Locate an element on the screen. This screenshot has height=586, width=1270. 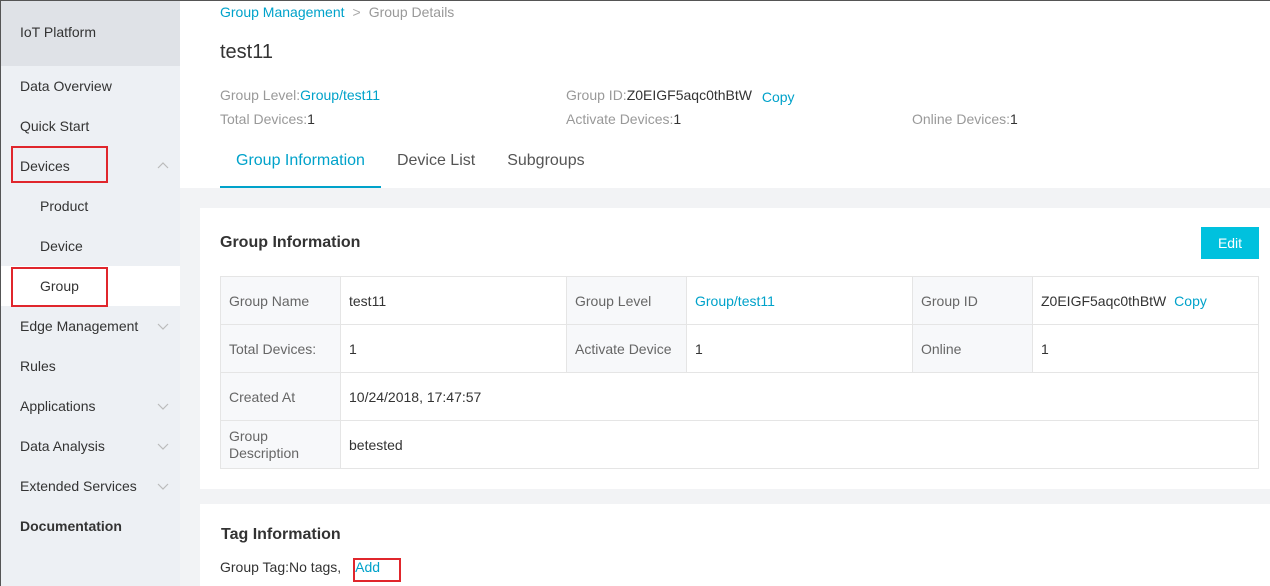
sidebar-item-data-overview: Data Overview is located at coordinates (90, 86).